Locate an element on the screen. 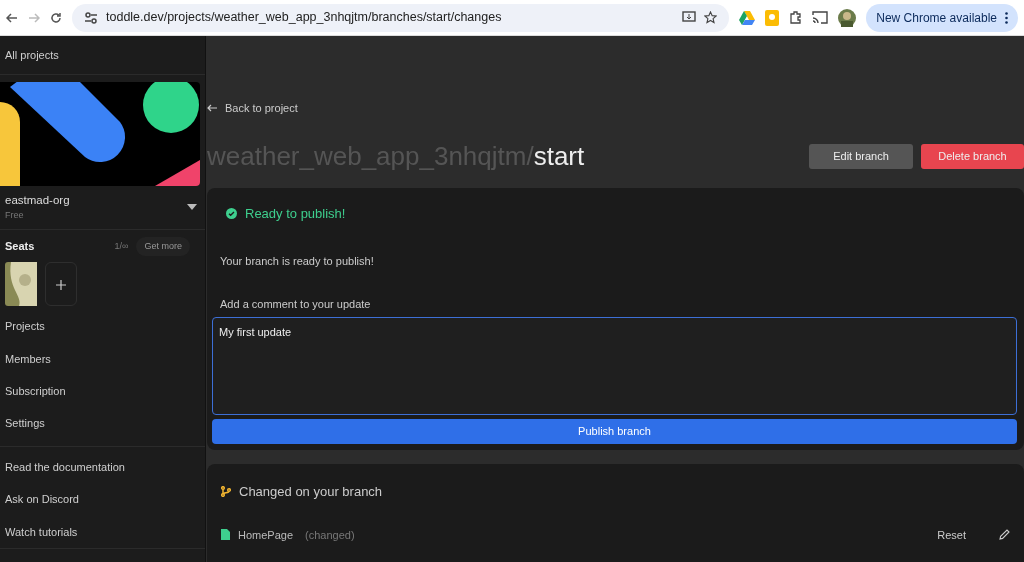 The image size is (1024, 562). extensions-icon is located at coordinates (796, 17).